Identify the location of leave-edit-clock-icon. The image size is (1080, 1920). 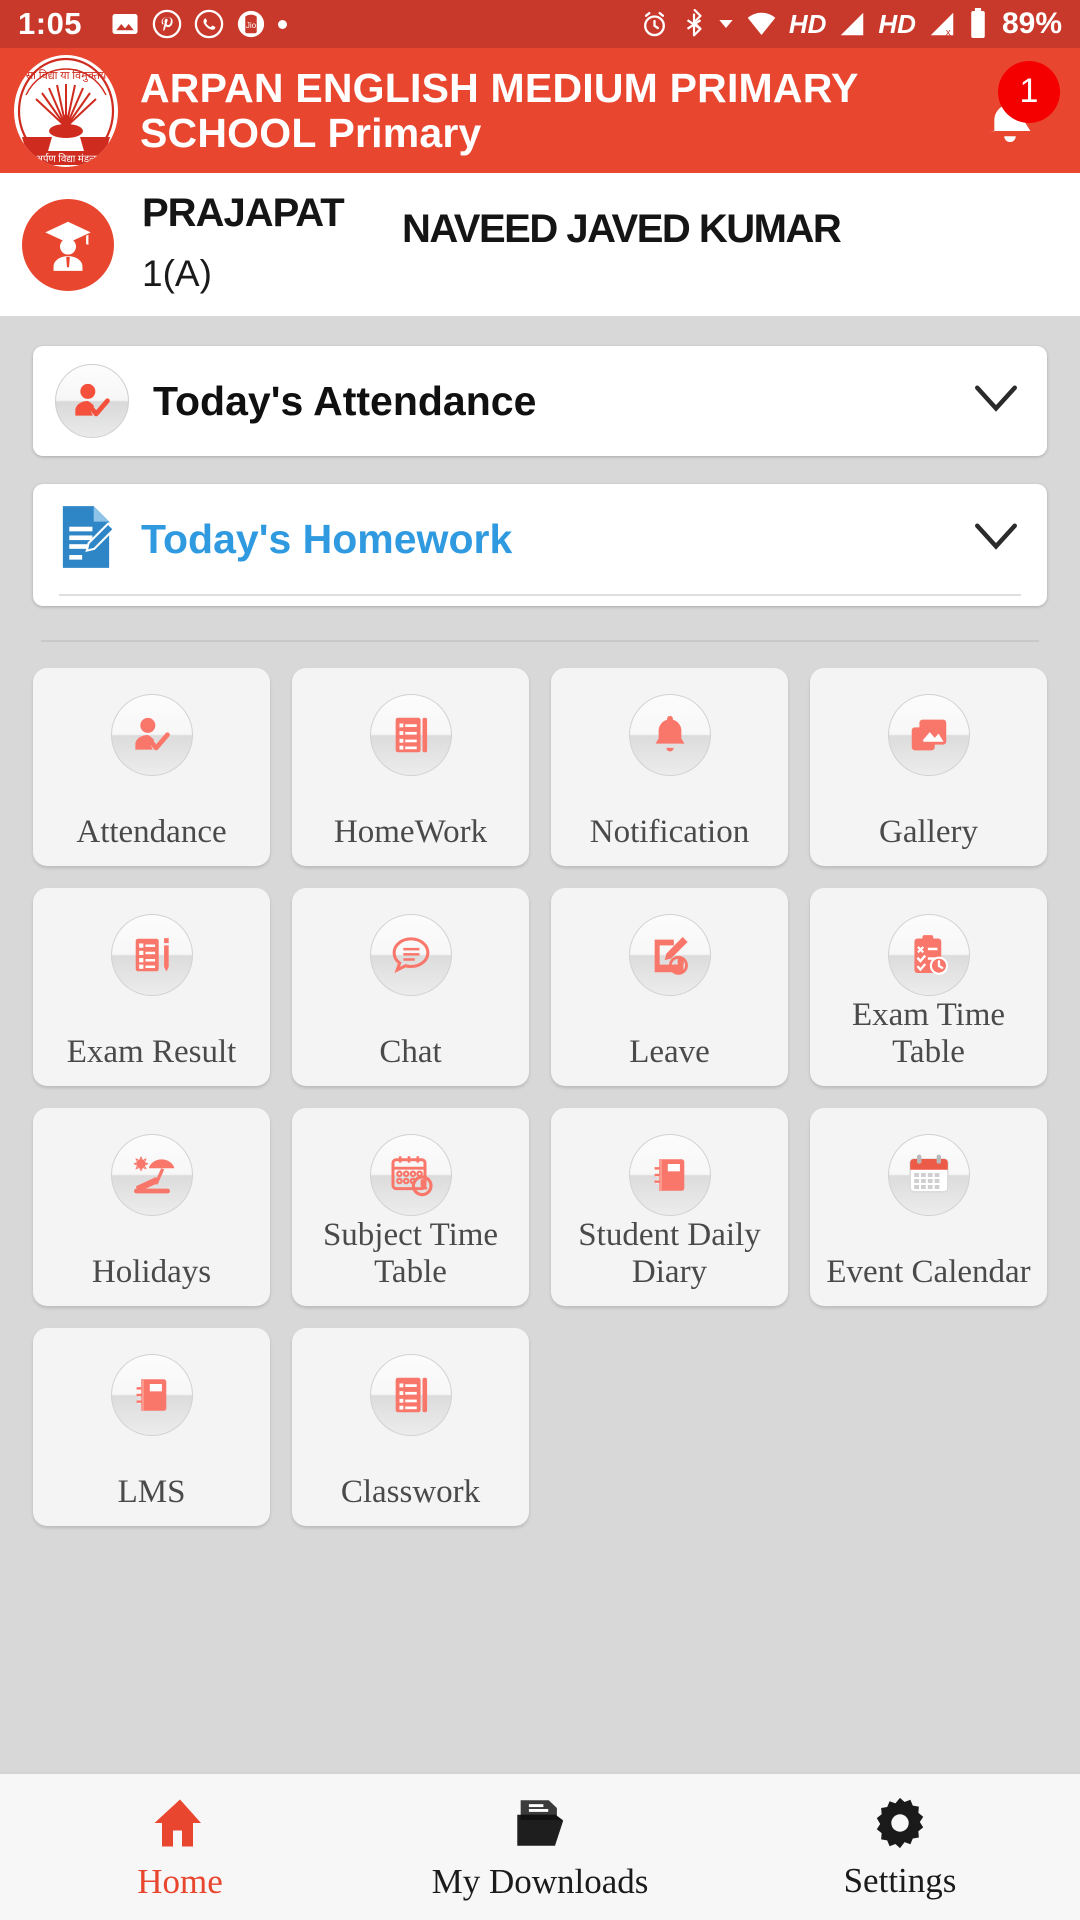
(669, 955).